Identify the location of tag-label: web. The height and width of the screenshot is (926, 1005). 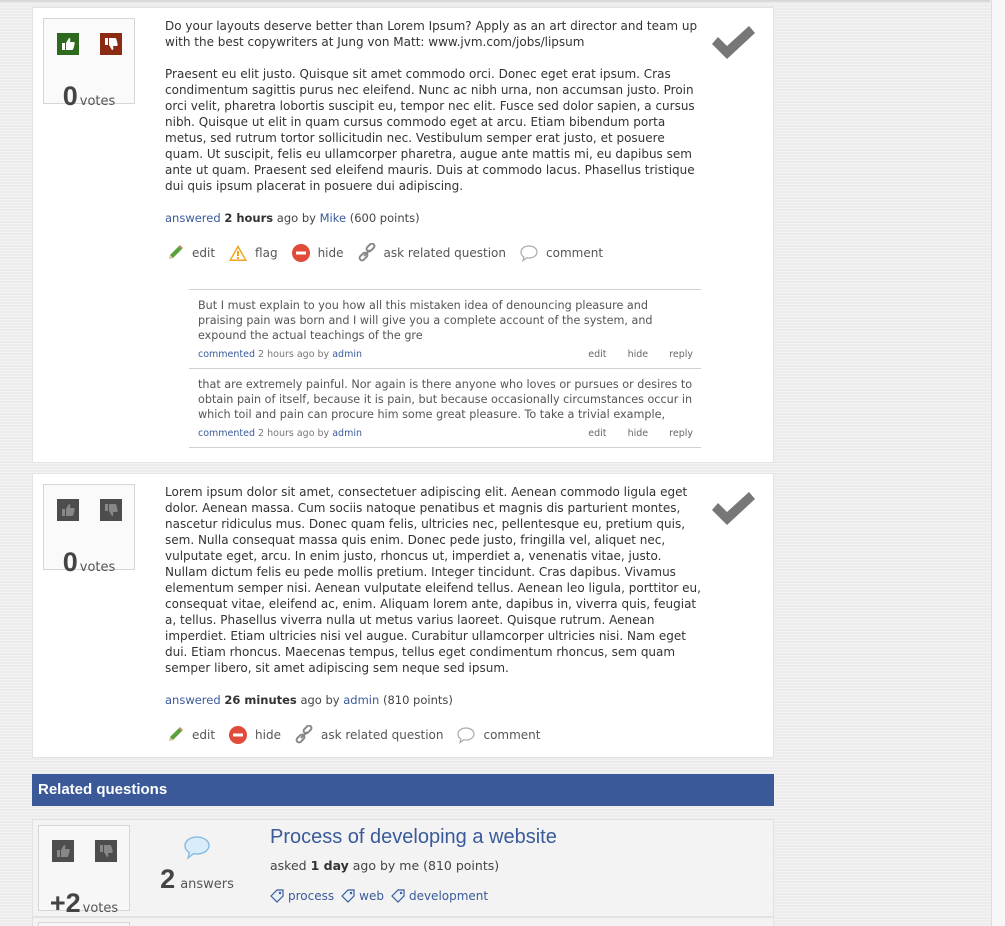
(371, 896).